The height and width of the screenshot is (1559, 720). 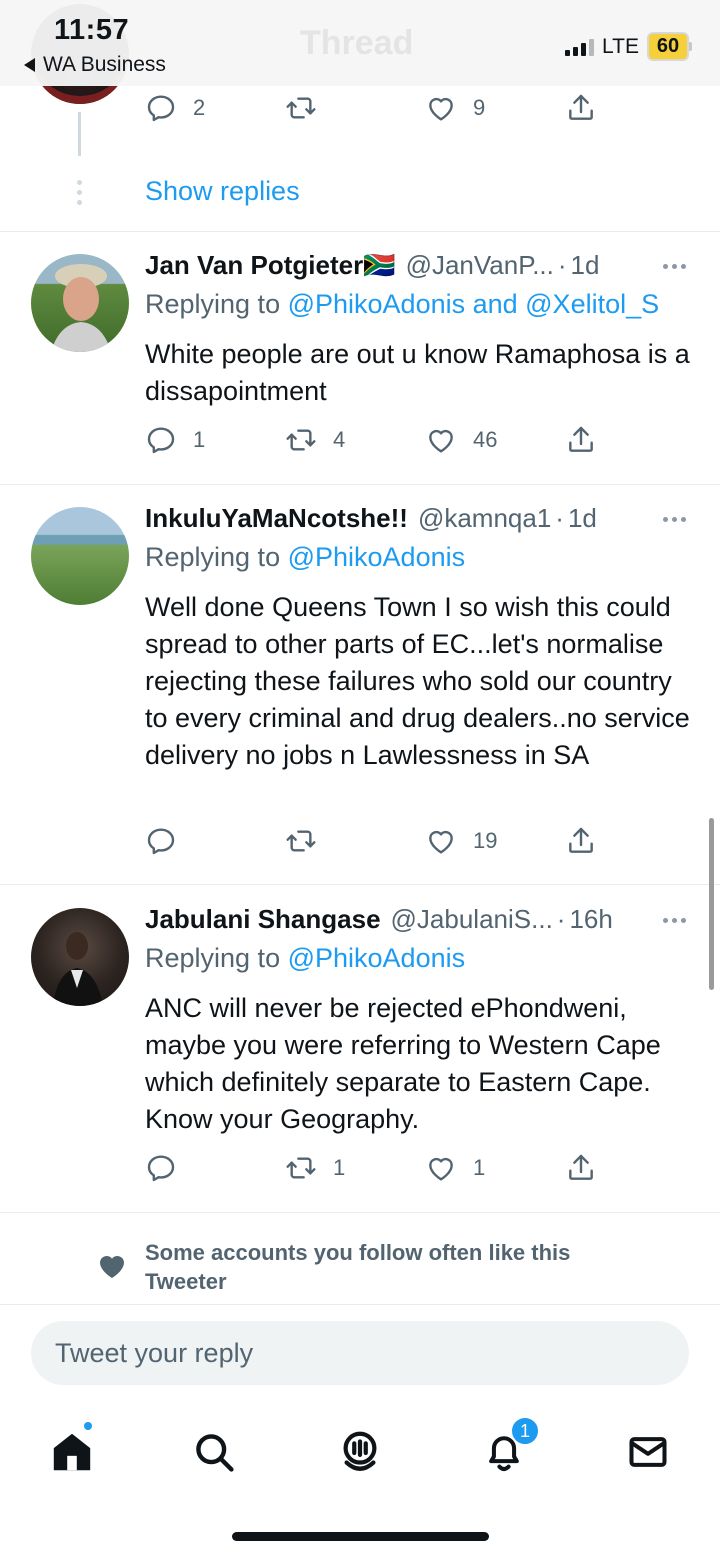 I want to click on battery-icon: 60, so click(x=669, y=46).